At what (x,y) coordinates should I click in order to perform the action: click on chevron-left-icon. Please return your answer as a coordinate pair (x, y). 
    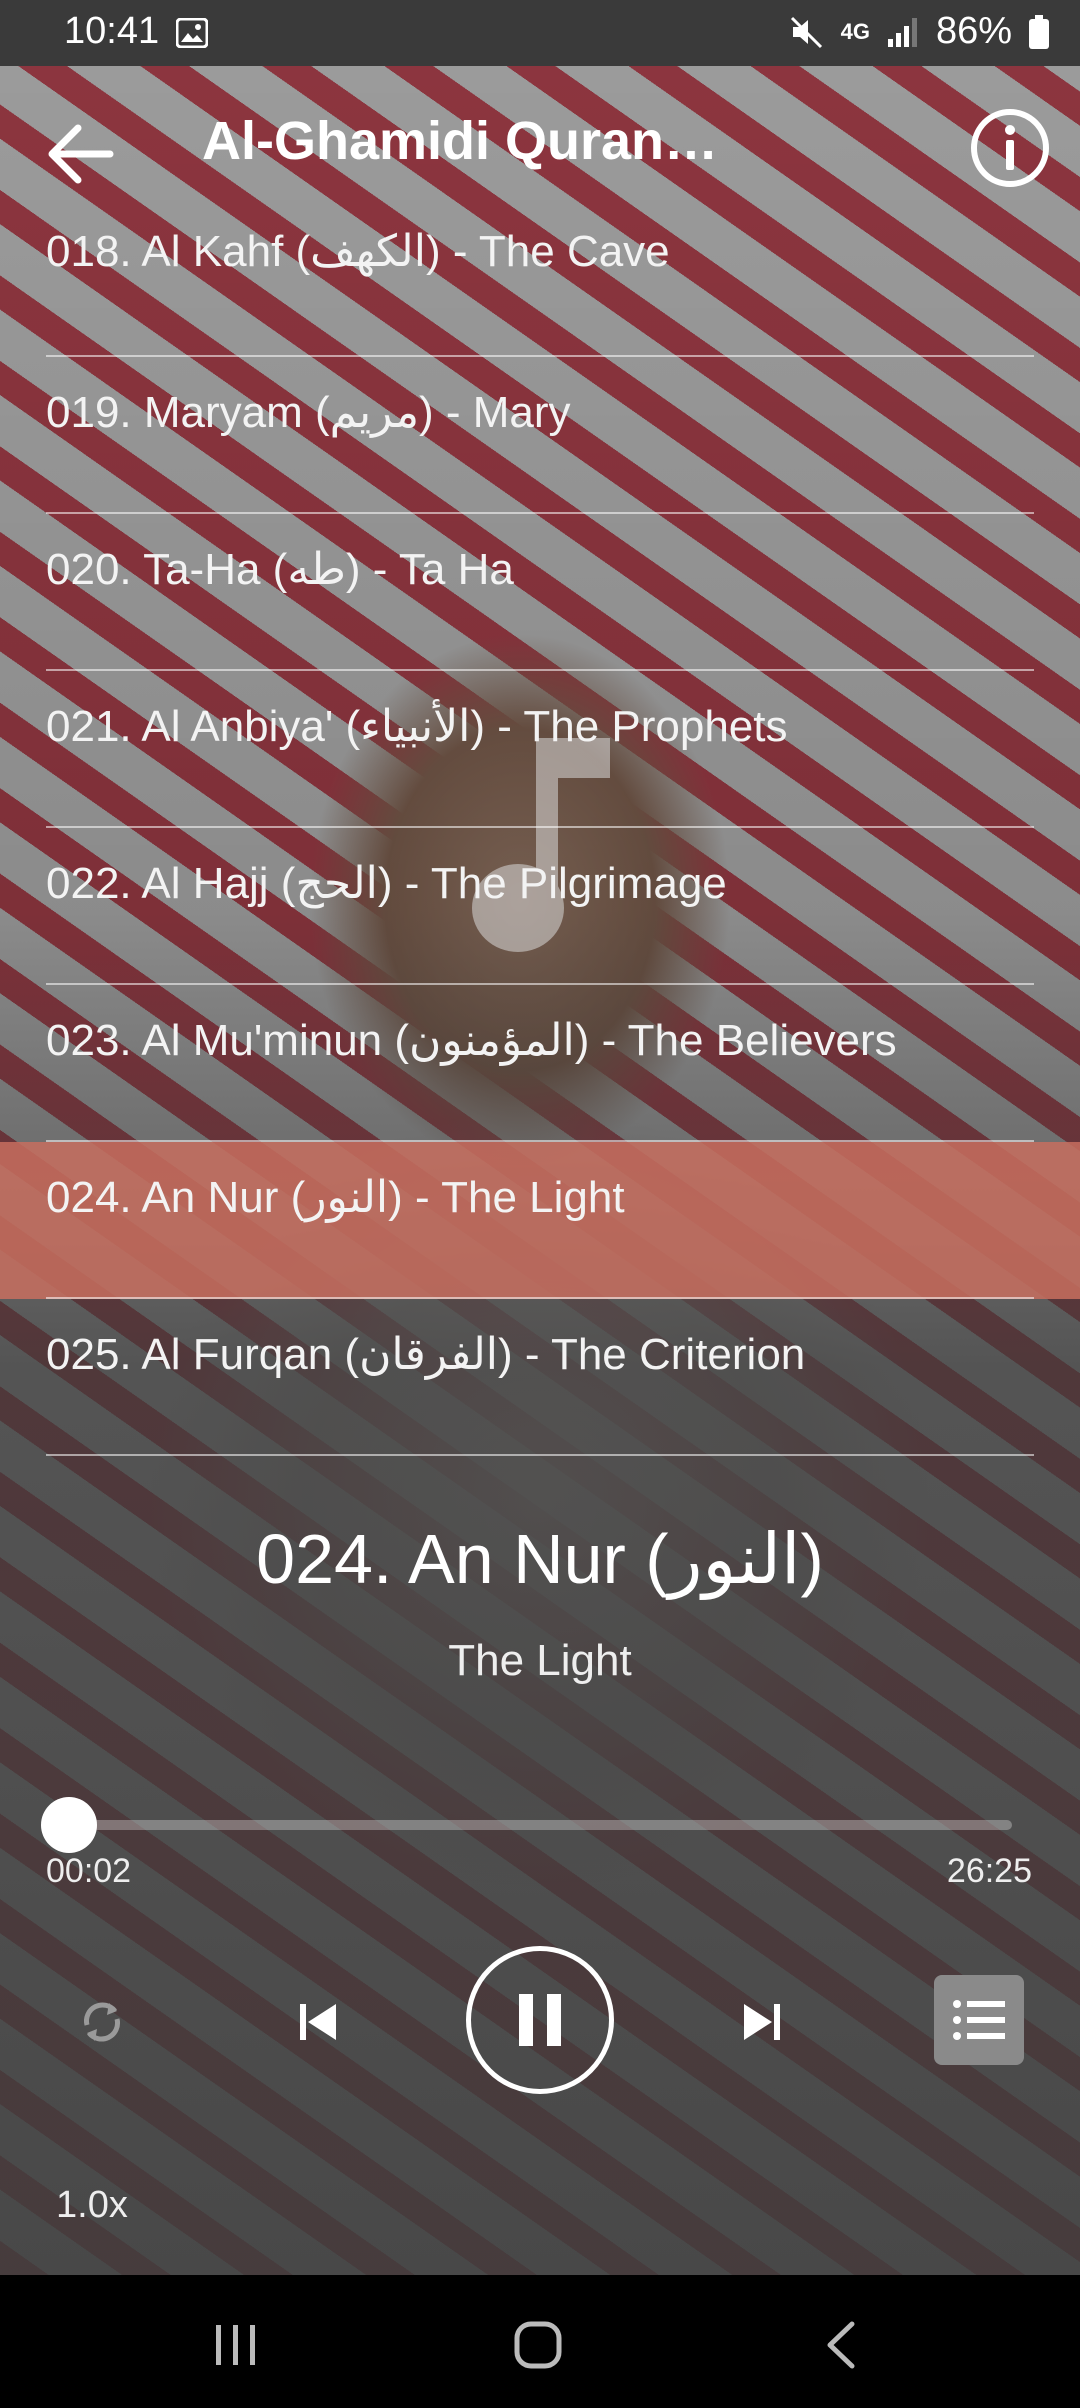
    Looking at the image, I should click on (841, 2345).